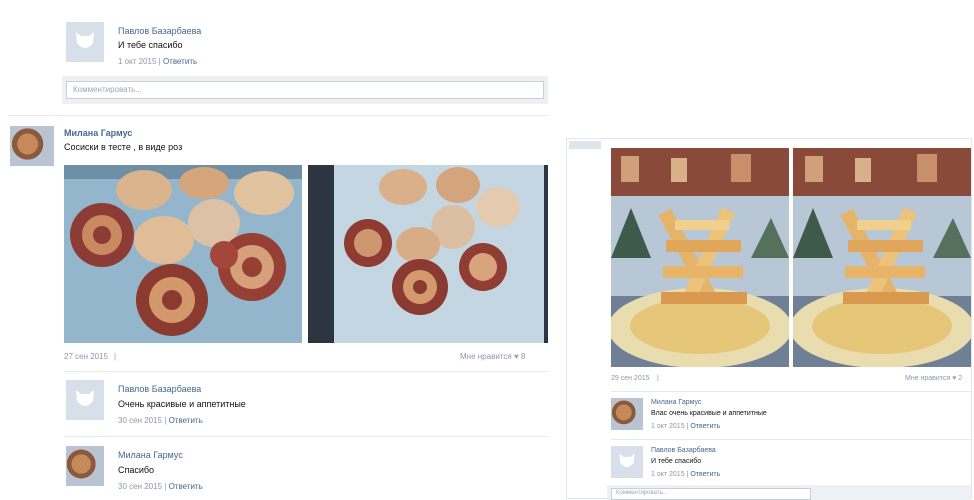 Image resolution: width=974 pixels, height=500 pixels. Describe the element at coordinates (86, 356) in the screenshot. I see `post-date: 27 сен 2015` at that location.